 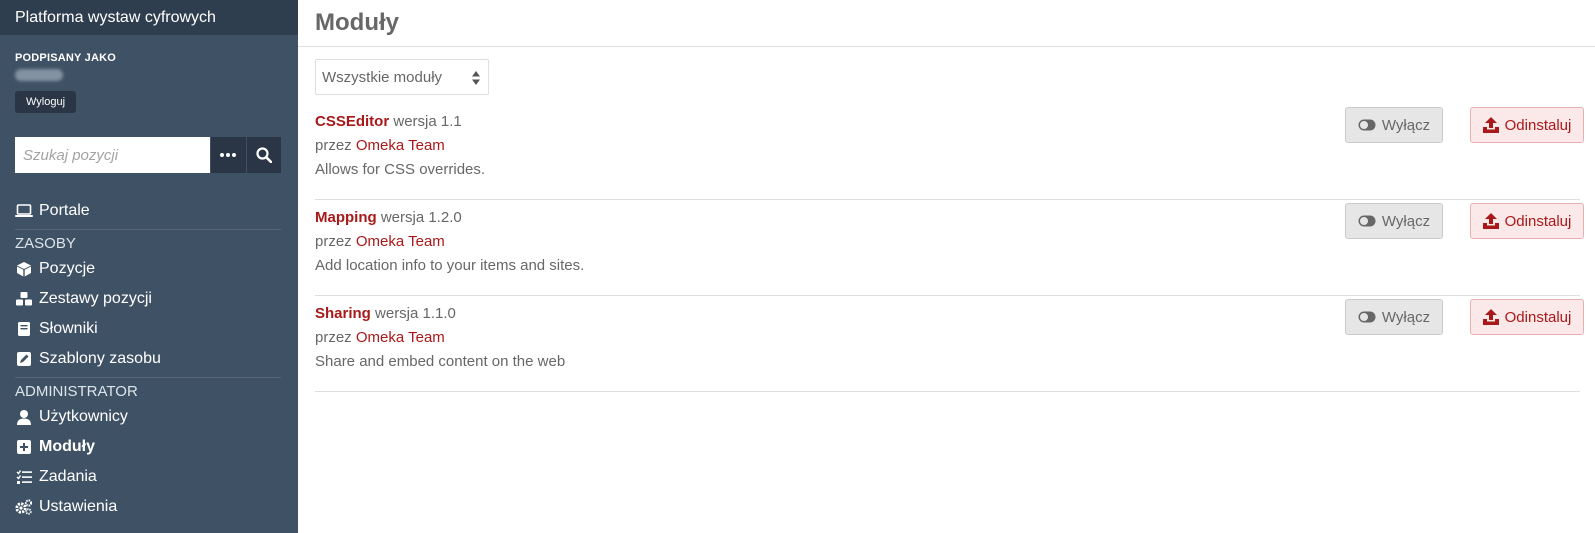 What do you see at coordinates (67, 268) in the screenshot?
I see `sidebar-item-label: Pozycje` at bounding box center [67, 268].